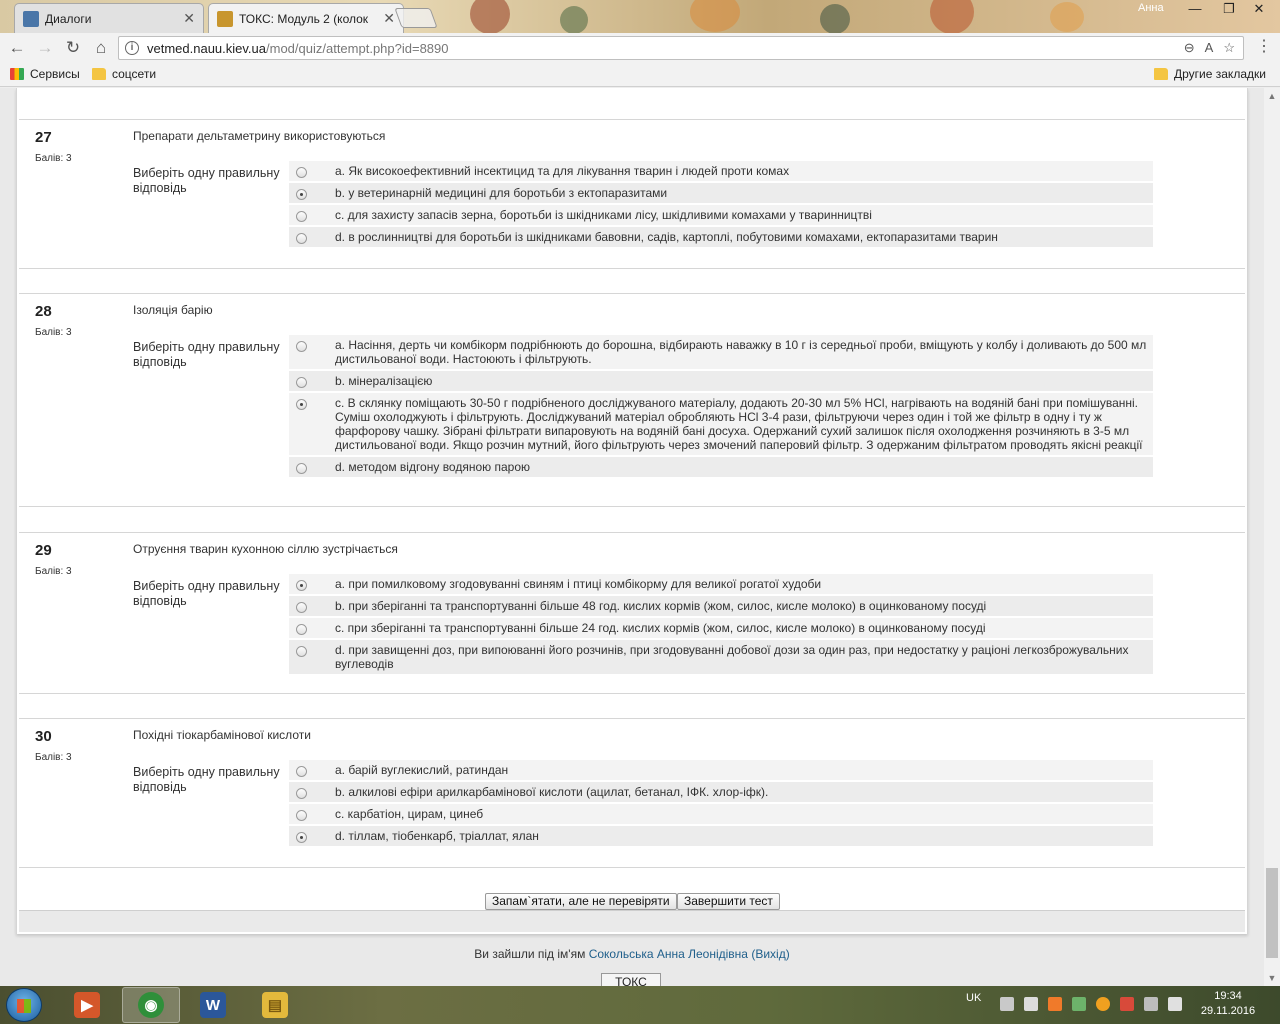 The image size is (1280, 1024). Describe the element at coordinates (728, 901) in the screenshot. I see `finish-attempt-button: Завершити тест` at that location.